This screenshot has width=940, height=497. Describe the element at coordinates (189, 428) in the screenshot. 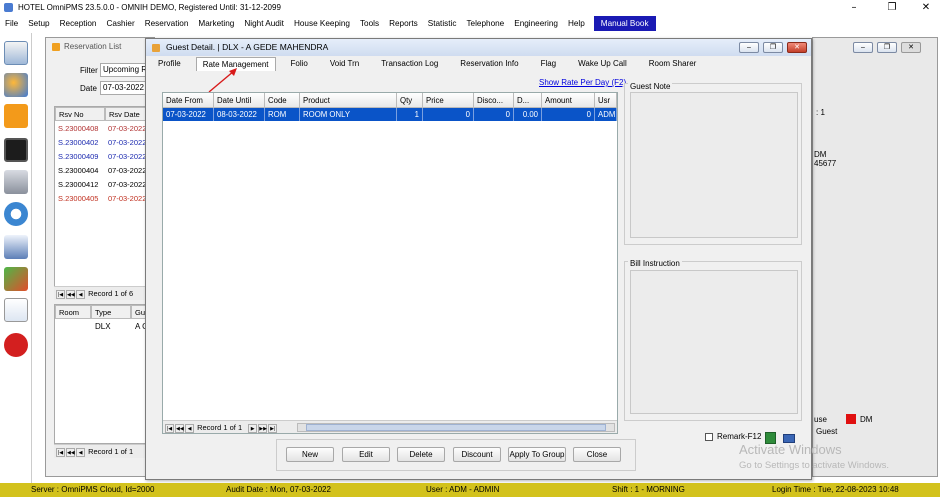

I see `rate-nav-prev-icon: ◀` at that location.